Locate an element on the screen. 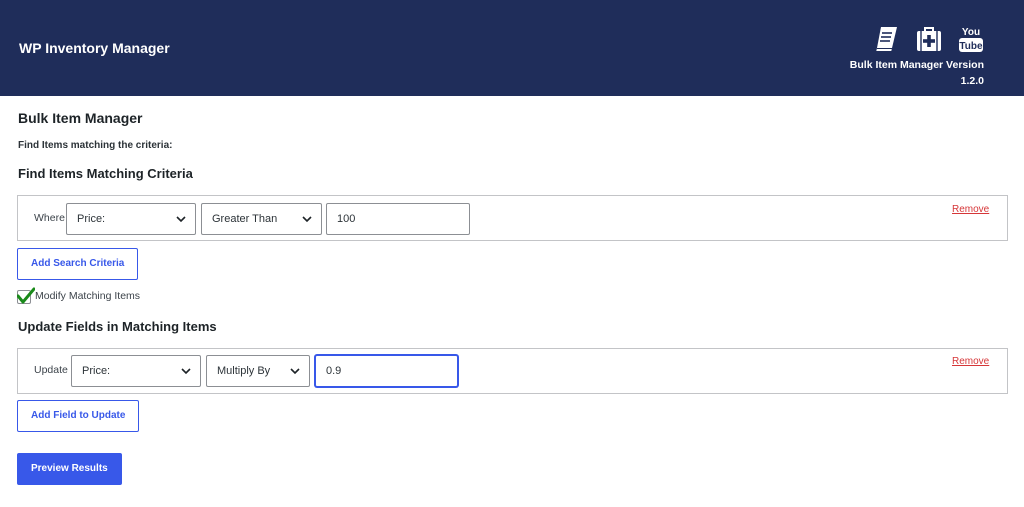 Image resolution: width=1024 pixels, height=507 pixels. preview-results-button: Preview Results is located at coordinates (69, 469).